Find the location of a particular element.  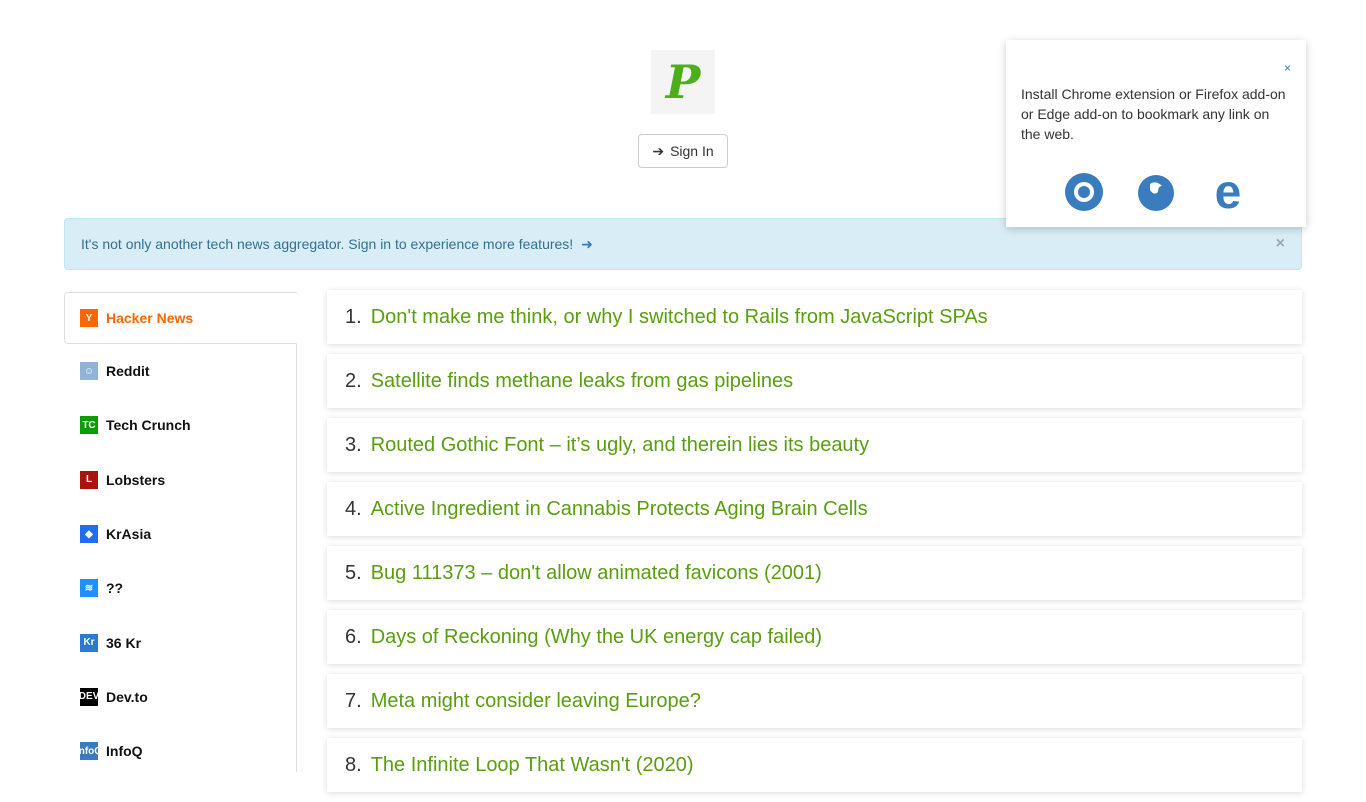

sidebar-item-36-kr: Kr 36 Kr is located at coordinates (180, 642).